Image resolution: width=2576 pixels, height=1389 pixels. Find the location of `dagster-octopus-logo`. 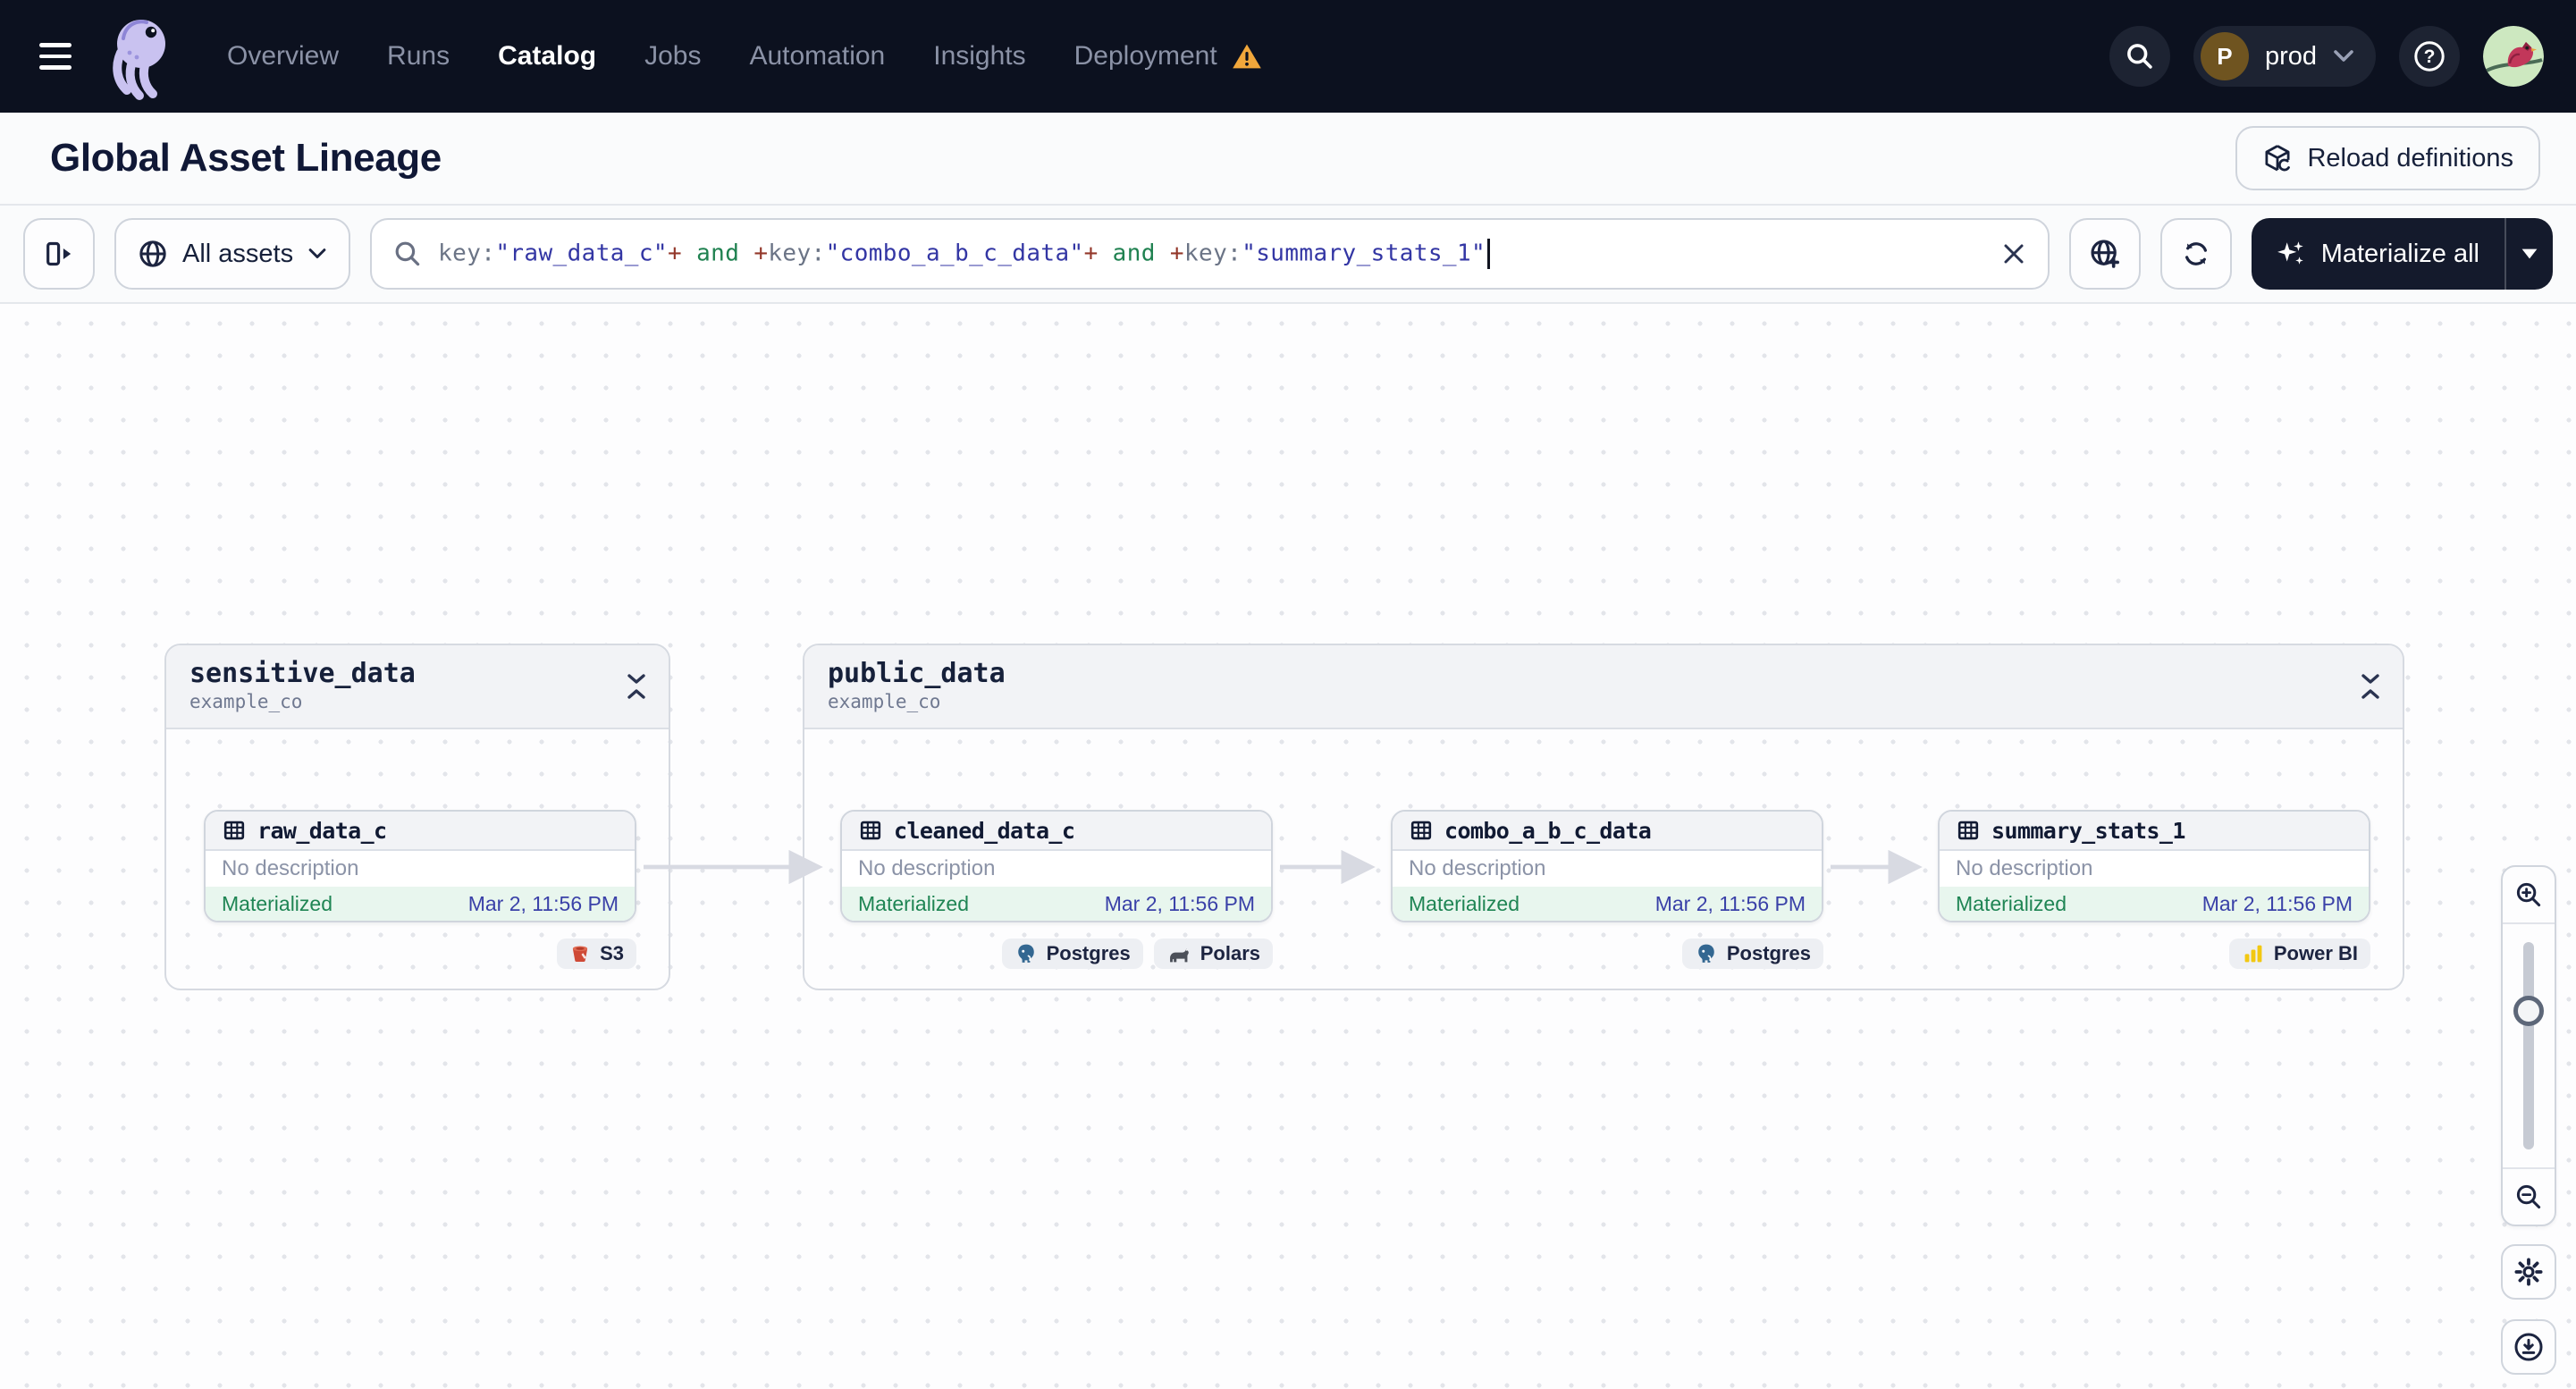

dagster-octopus-logo is located at coordinates (139, 60).